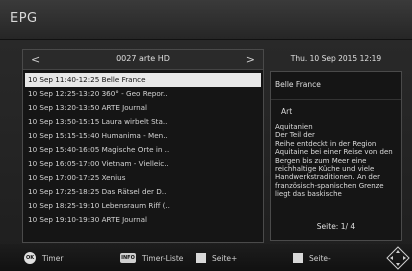 Image resolution: width=412 pixels, height=271 pixels. I want to click on program-row: 10 Sep 13:20-13:50 ARTE Journal, so click(143, 108).